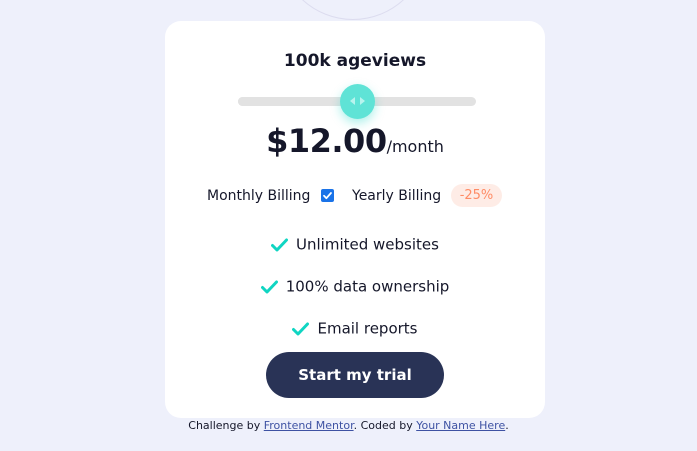  What do you see at coordinates (460, 425) in the screenshot?
I see `author-link: Your Name Here` at bounding box center [460, 425].